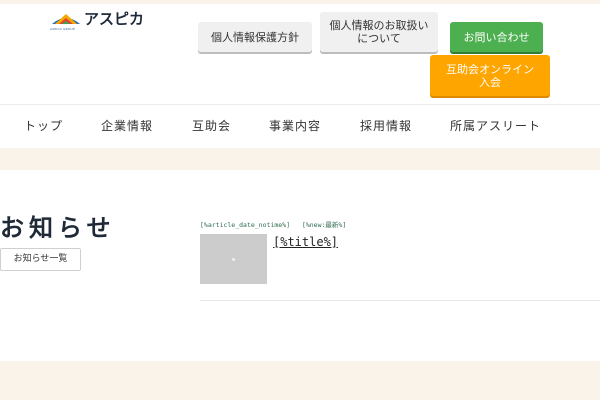  I want to click on nav-item-company: 企業情報, so click(127, 126).